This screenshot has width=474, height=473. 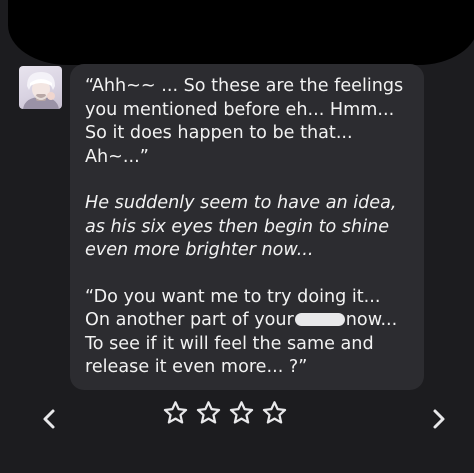 I want to click on chevron-left-icon, so click(x=49, y=419).